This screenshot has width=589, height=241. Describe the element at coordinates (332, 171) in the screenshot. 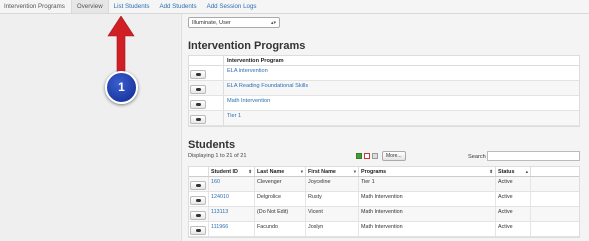

I see `column-header-first-name: First Name ▾` at that location.